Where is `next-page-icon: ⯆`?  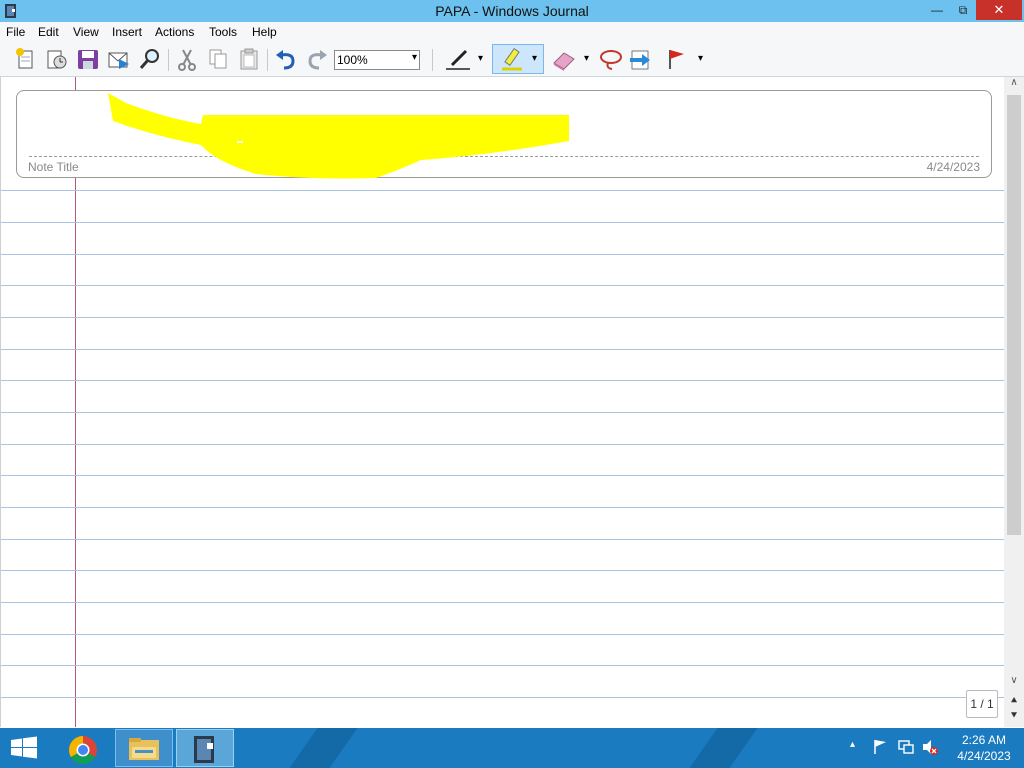
next-page-icon: ⯆ is located at coordinates (1014, 717).